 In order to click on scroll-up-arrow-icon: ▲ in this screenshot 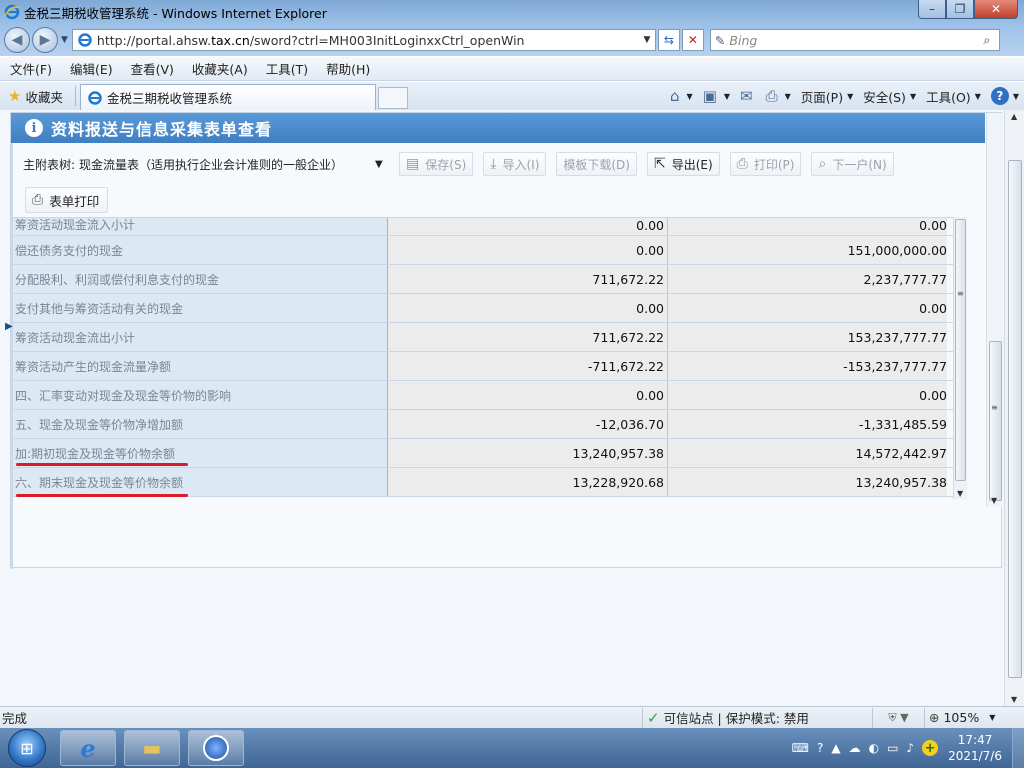, I will do `click(1014, 116)`.